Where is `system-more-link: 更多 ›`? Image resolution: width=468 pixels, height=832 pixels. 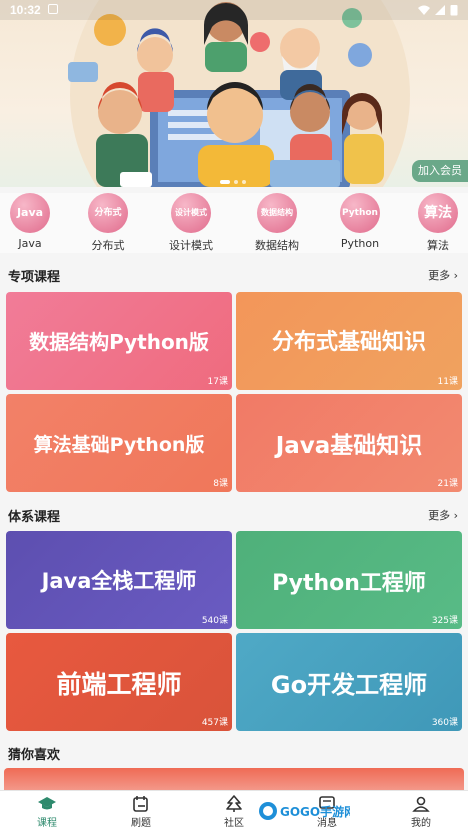
system-more-link: 更多 › is located at coordinates (443, 515).